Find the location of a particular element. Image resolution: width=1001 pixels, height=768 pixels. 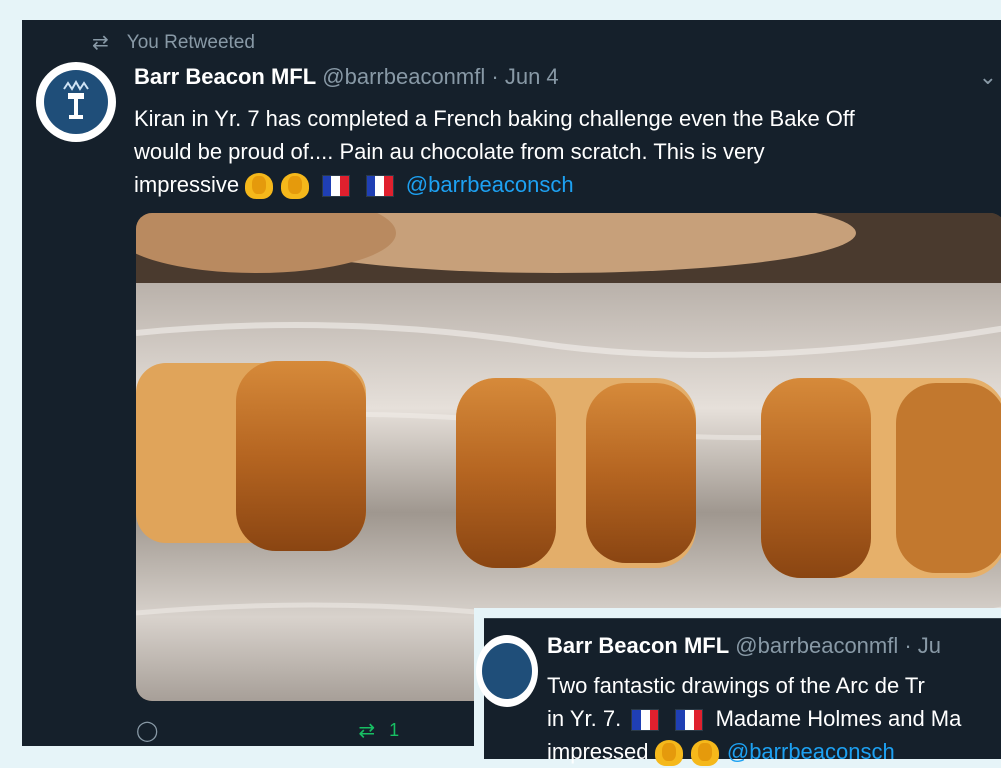

quoted-tweet-header: Barr Beacon MFL @barrbeaconmfl · Ju is located at coordinates (744, 646).